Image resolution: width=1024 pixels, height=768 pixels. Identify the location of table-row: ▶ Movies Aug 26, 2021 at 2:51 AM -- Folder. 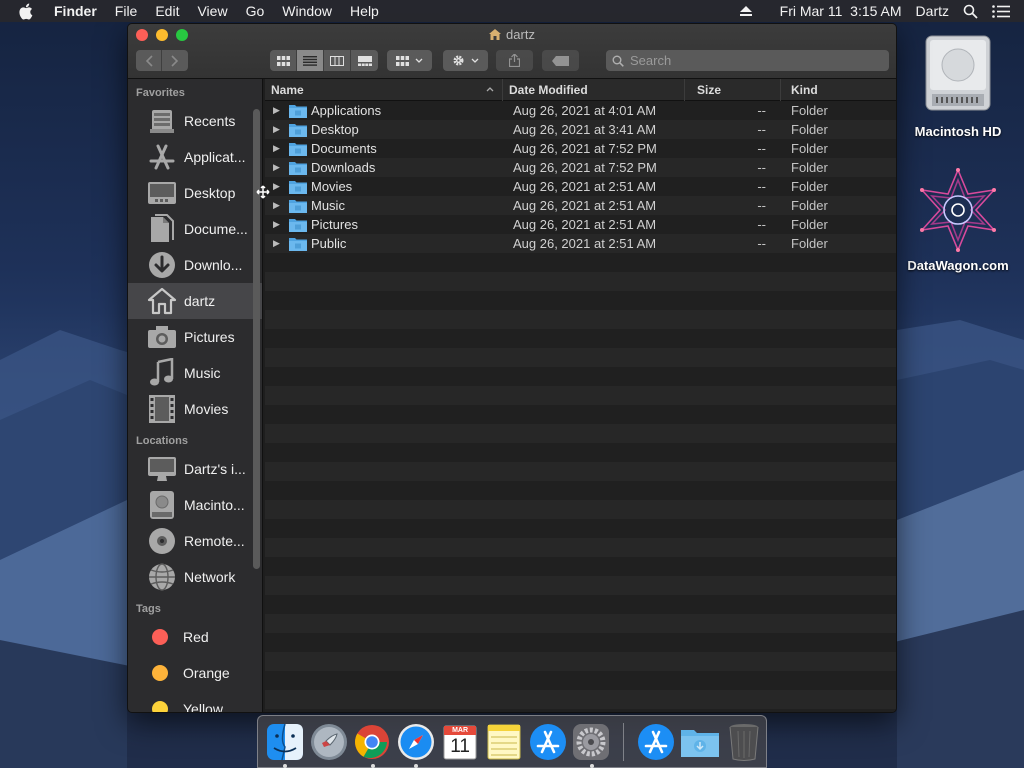
(580, 186).